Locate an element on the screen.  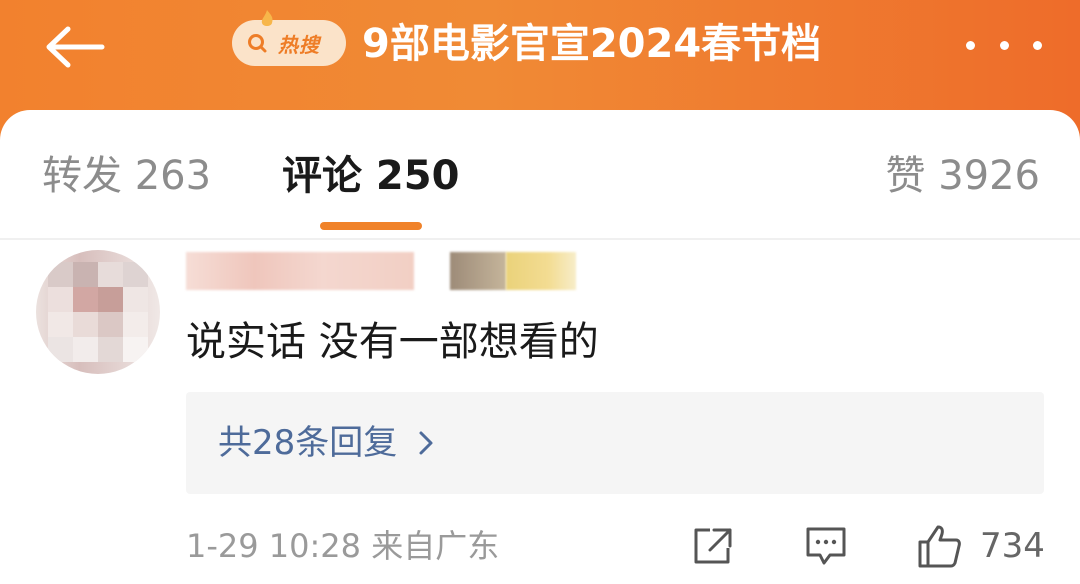
reply-button is located at coordinates (826, 546).